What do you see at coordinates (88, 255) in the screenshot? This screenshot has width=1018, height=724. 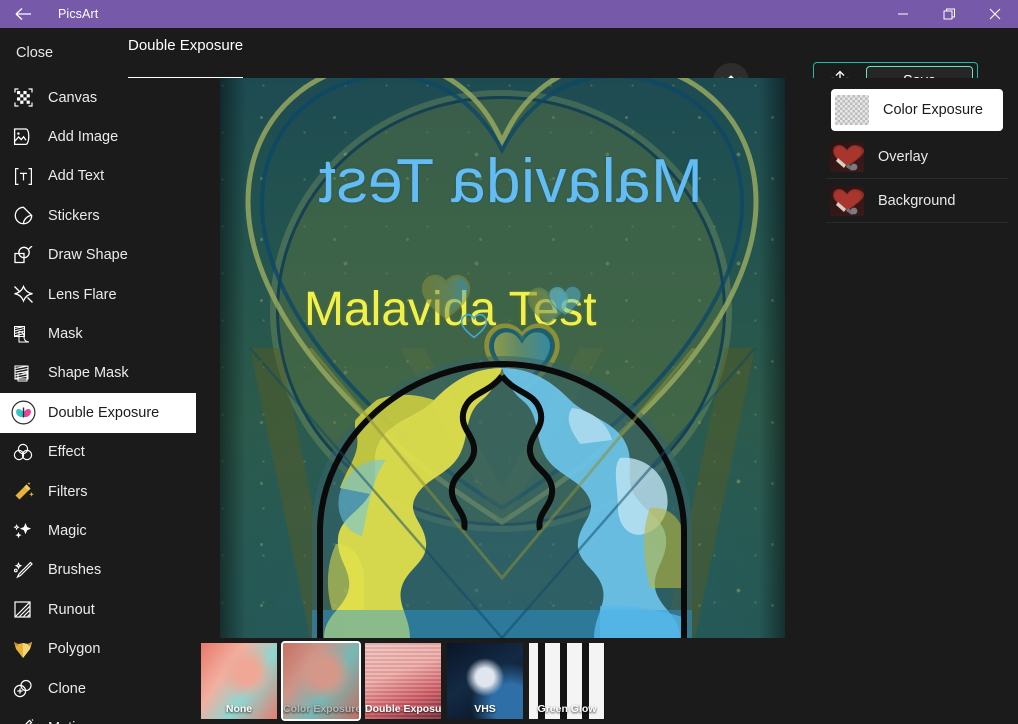 I see `sidebar-item-label: Draw Shape` at bounding box center [88, 255].